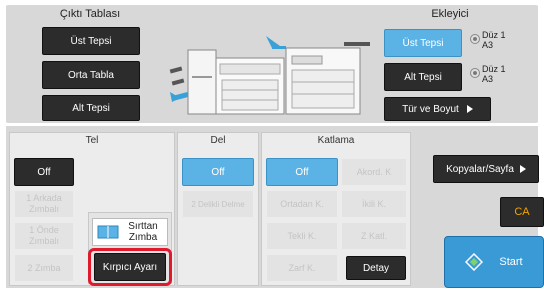 This screenshot has width=544, height=294. What do you see at coordinates (91, 75) in the screenshot?
I see `output-middle-tray-button: Orta Tabla` at bounding box center [91, 75].